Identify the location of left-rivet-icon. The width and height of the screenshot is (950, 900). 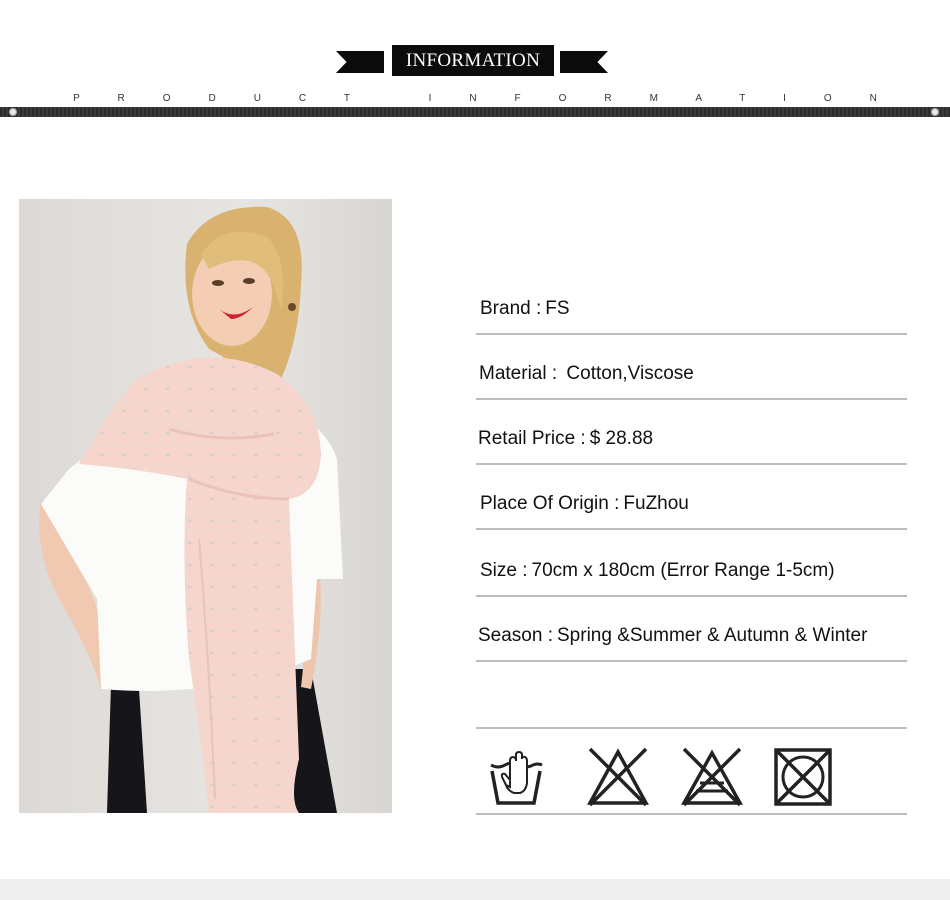
(13, 112).